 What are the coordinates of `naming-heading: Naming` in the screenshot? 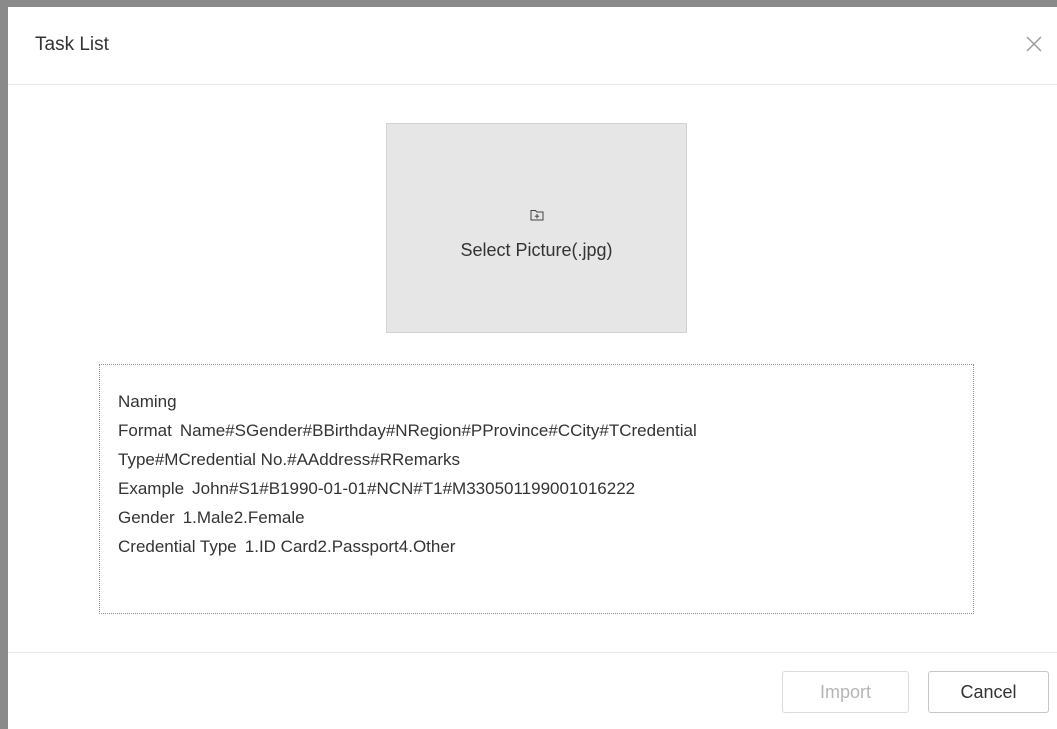 It's located at (147, 401).